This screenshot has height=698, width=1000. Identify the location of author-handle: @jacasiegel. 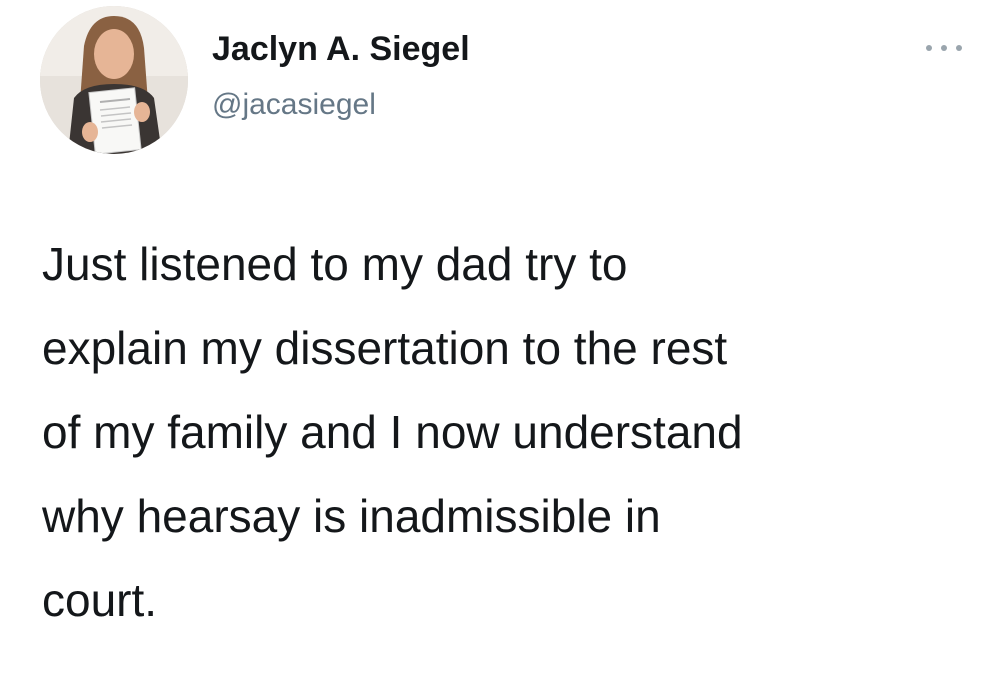
(294, 105).